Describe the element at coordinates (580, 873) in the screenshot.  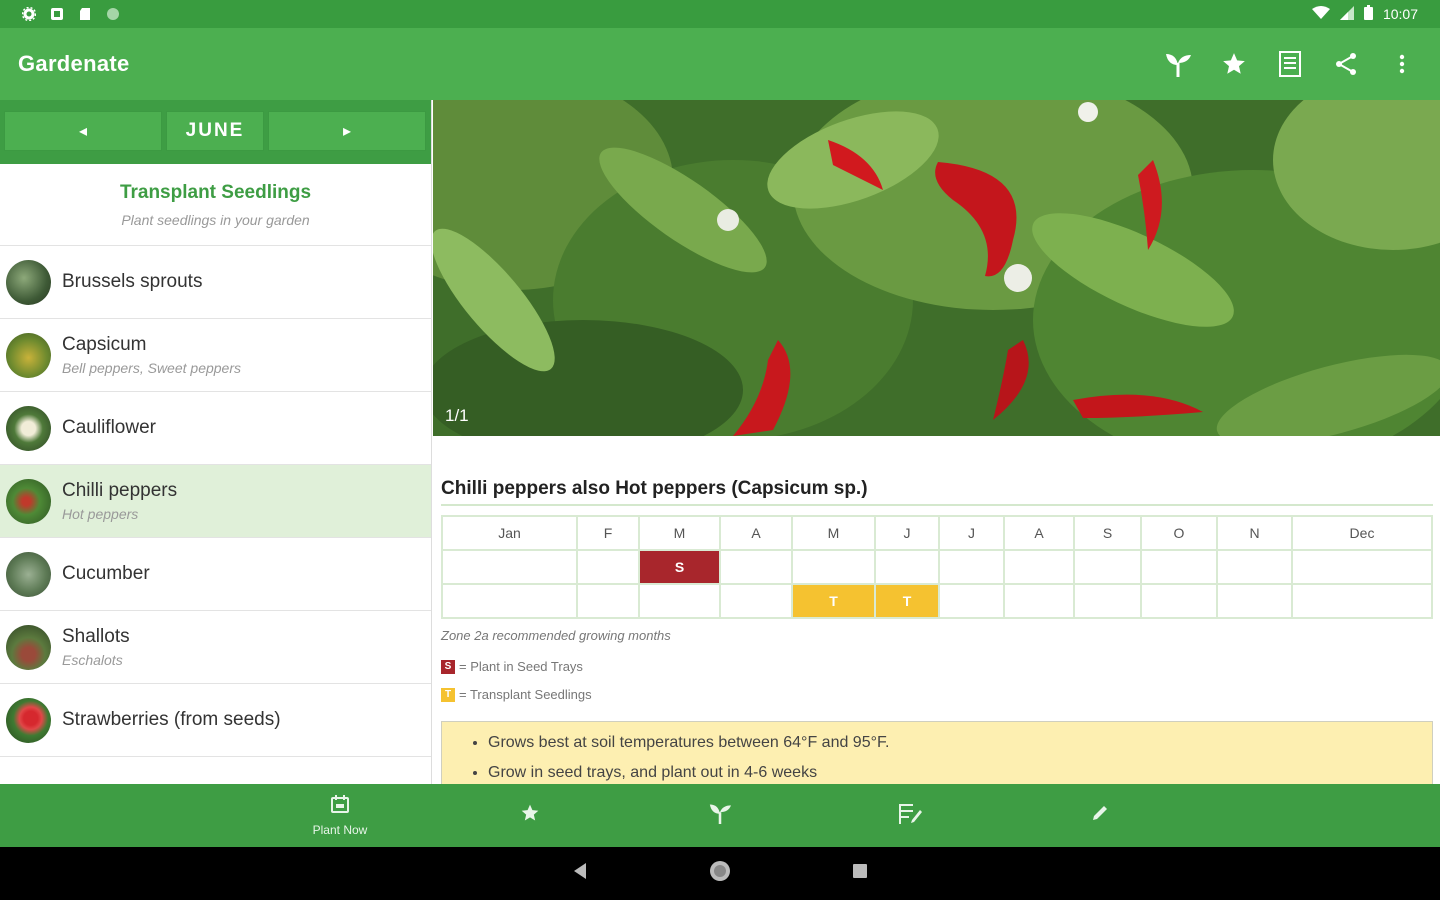
I see `back-icon` at that location.